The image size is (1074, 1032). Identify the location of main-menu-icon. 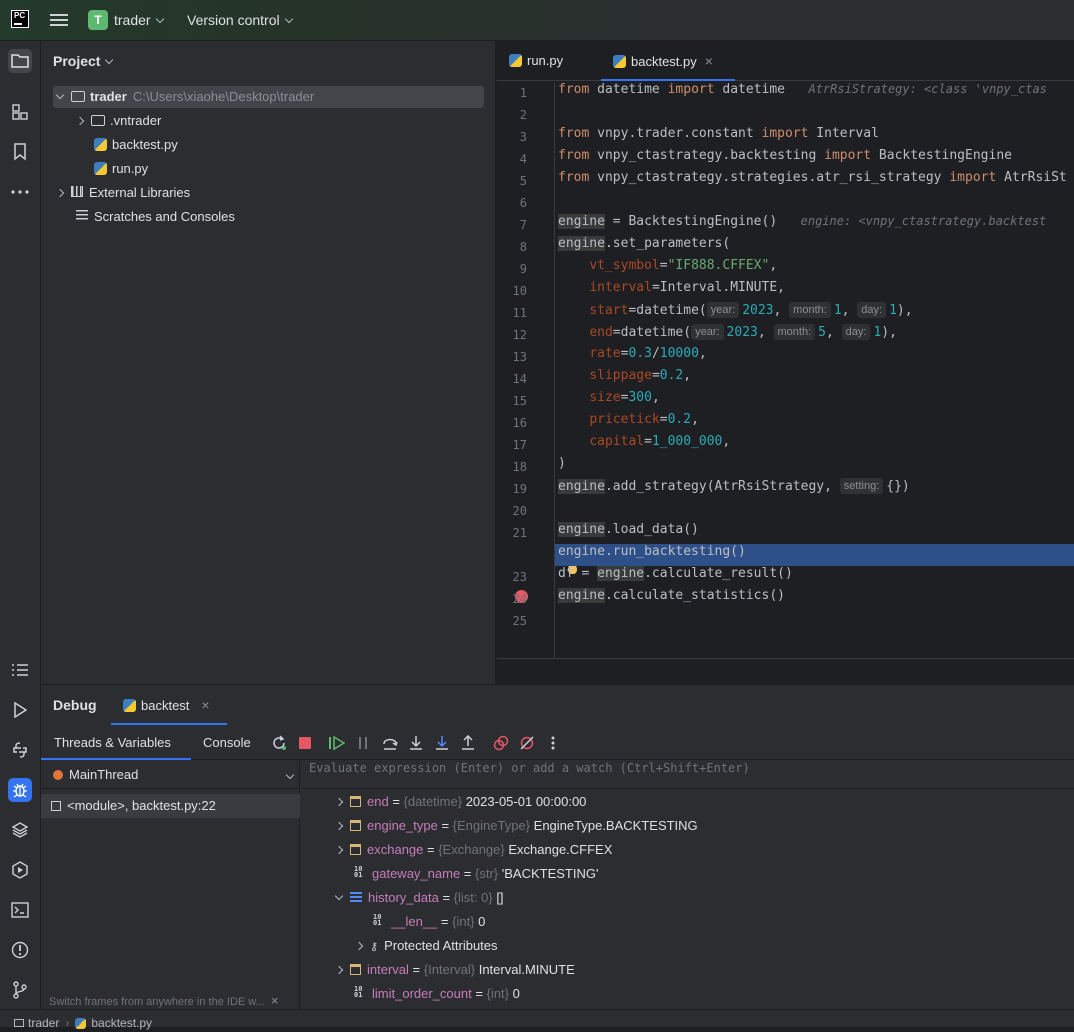
(59, 20).